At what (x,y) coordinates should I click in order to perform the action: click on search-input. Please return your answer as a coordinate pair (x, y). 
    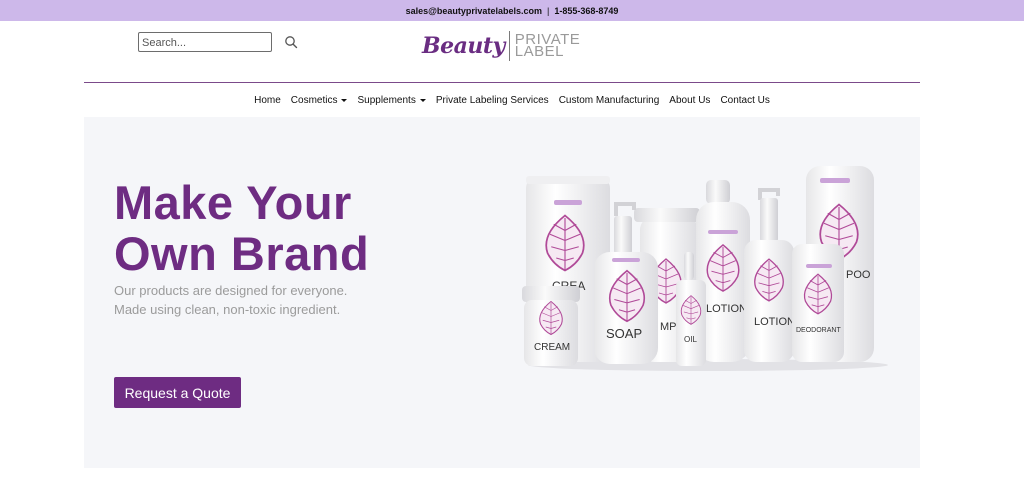
    Looking at the image, I should click on (205, 43).